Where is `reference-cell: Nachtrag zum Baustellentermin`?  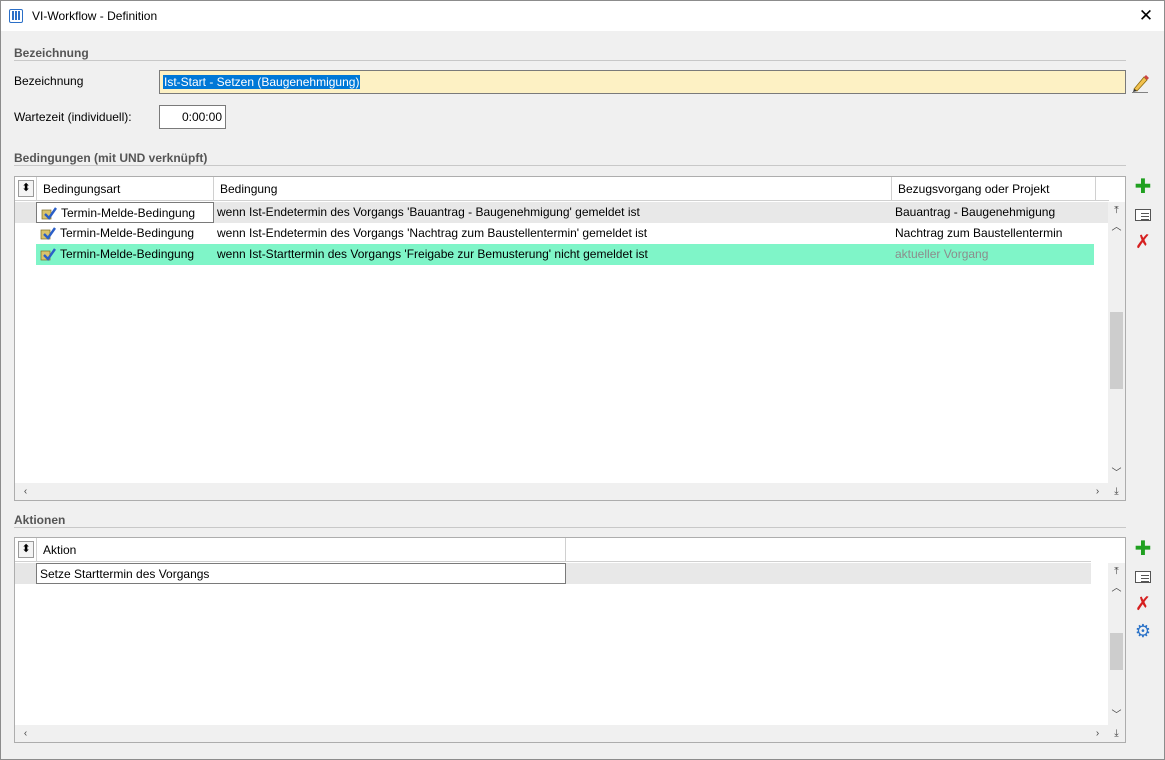 reference-cell: Nachtrag zum Baustellentermin is located at coordinates (994, 233).